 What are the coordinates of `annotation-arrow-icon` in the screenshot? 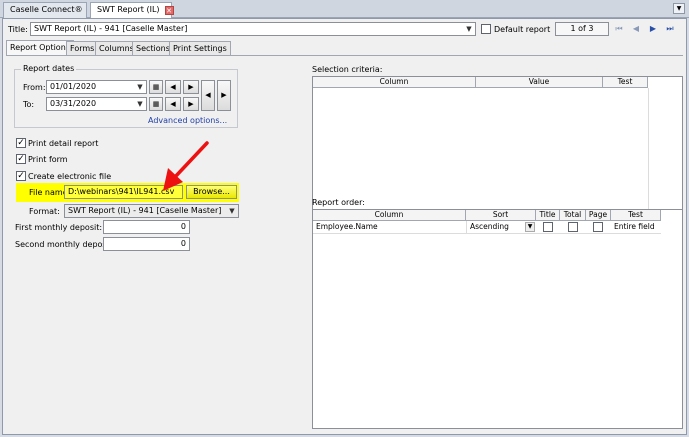 It's located at (186, 166).